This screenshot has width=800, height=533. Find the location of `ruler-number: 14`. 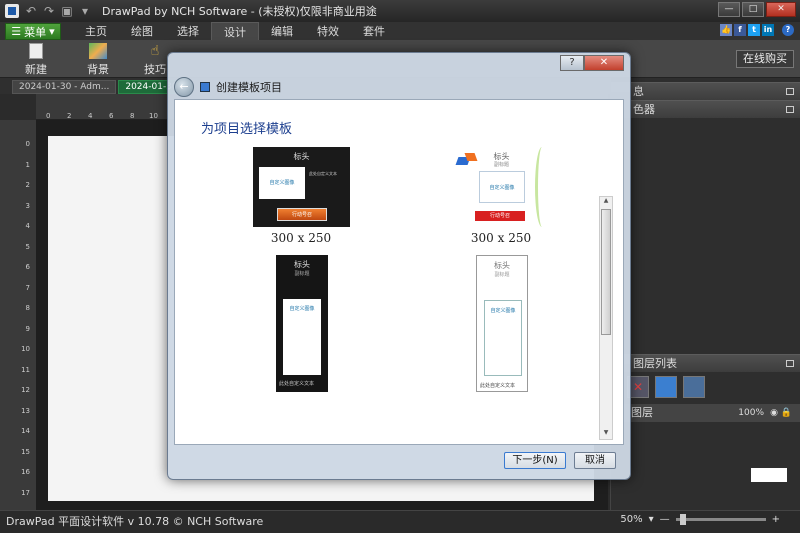

ruler-number: 14 is located at coordinates (25, 431).